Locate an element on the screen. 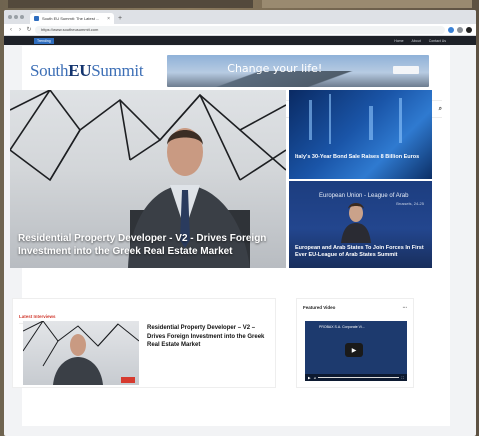  video-player: PROBAX S.A. Corporate Vi... ▶ ▶ ◂ ⛶ is located at coordinates (356, 351).